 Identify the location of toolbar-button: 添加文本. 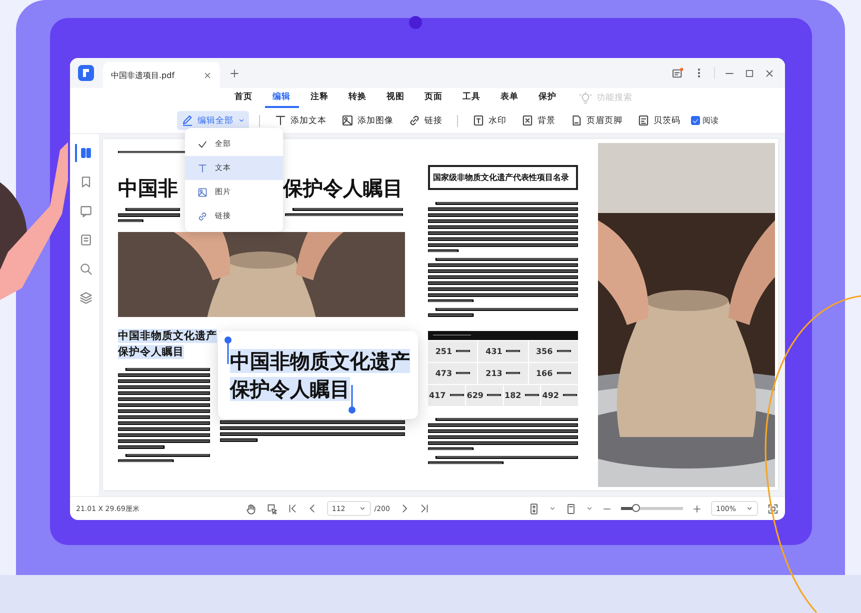
(300, 120).